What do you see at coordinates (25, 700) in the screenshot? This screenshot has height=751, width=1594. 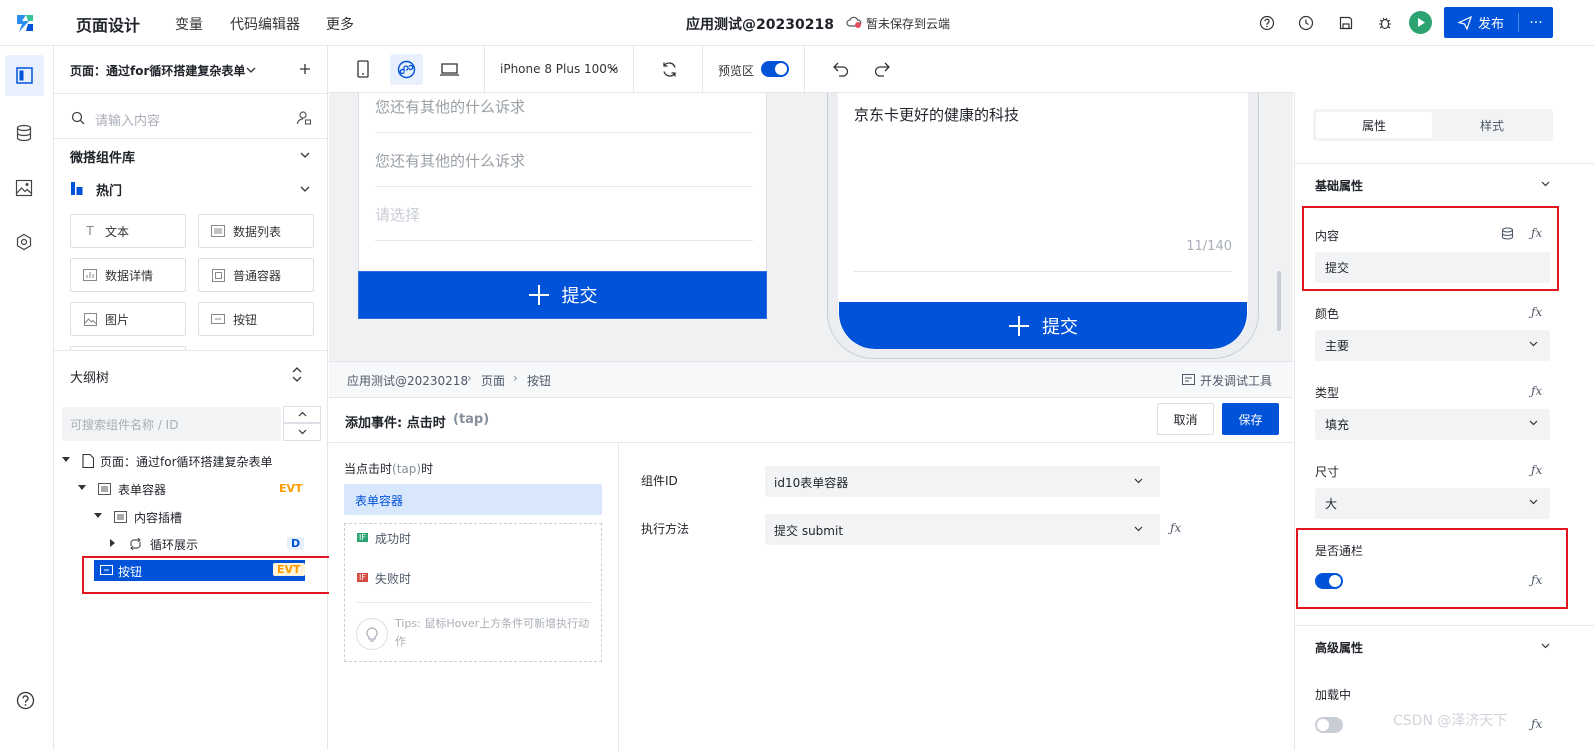 I see `help-circle-icon` at bounding box center [25, 700].